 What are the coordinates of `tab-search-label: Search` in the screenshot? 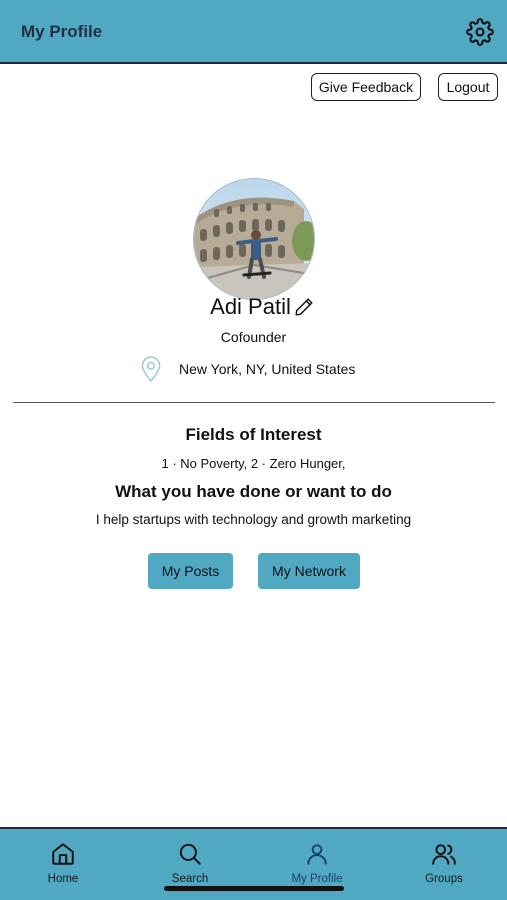 It's located at (190, 879).